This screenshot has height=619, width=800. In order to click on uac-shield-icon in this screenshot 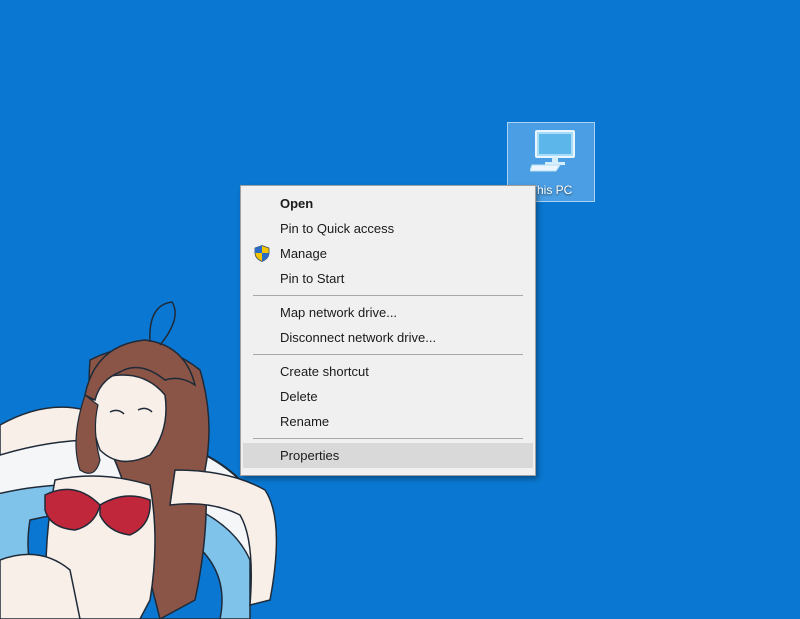, I will do `click(262, 253)`.